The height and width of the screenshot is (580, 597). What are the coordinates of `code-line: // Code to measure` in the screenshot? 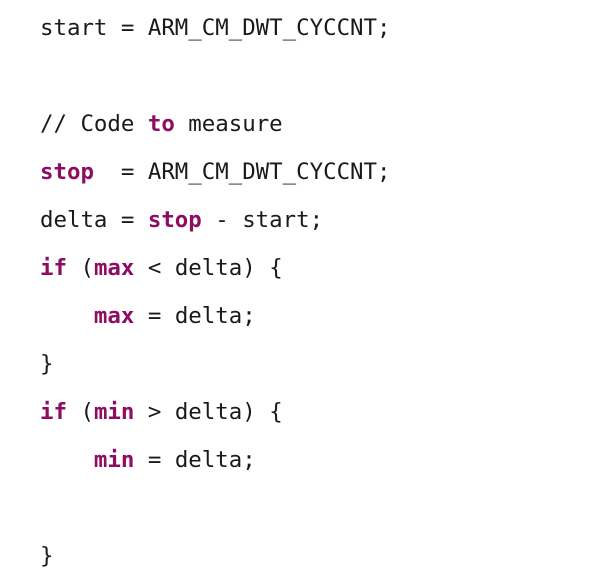 It's located at (318, 124).